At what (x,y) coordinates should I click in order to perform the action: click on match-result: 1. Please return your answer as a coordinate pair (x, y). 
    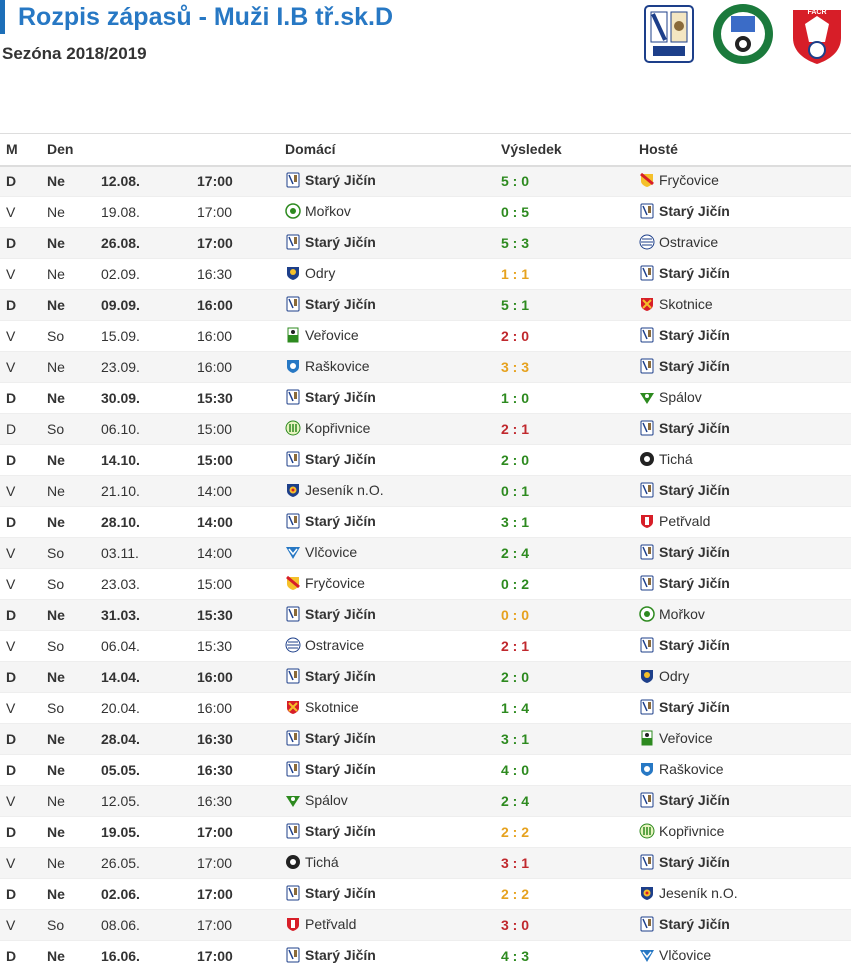
    Looking at the image, I should click on (515, 274).